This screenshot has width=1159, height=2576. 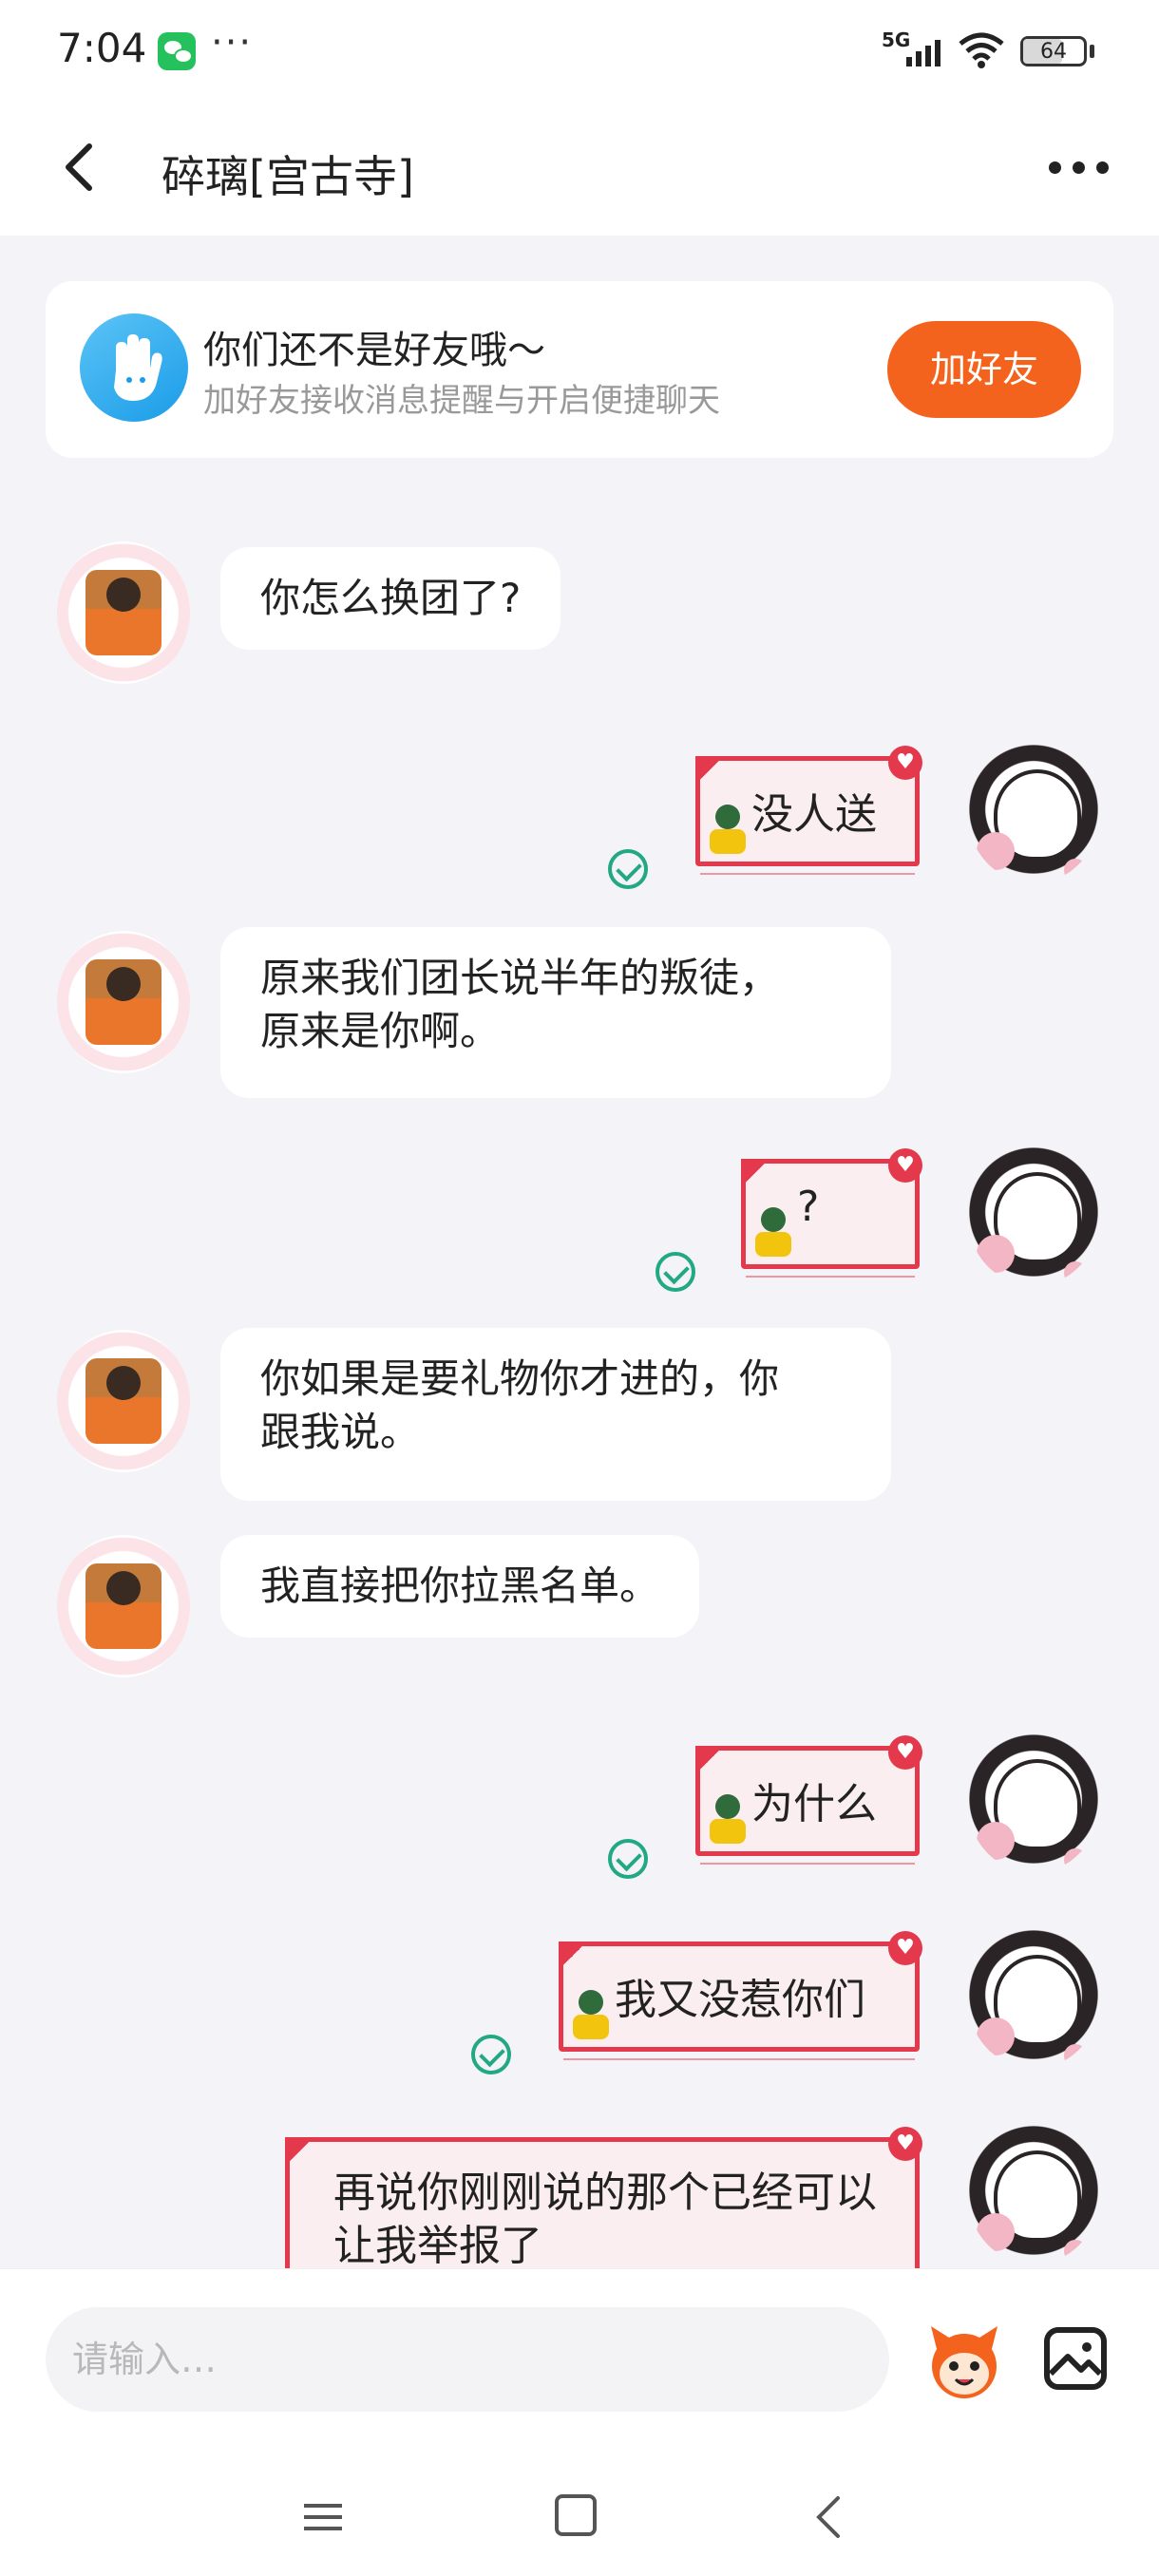 What do you see at coordinates (467, 2359) in the screenshot?
I see `message-input` at bounding box center [467, 2359].